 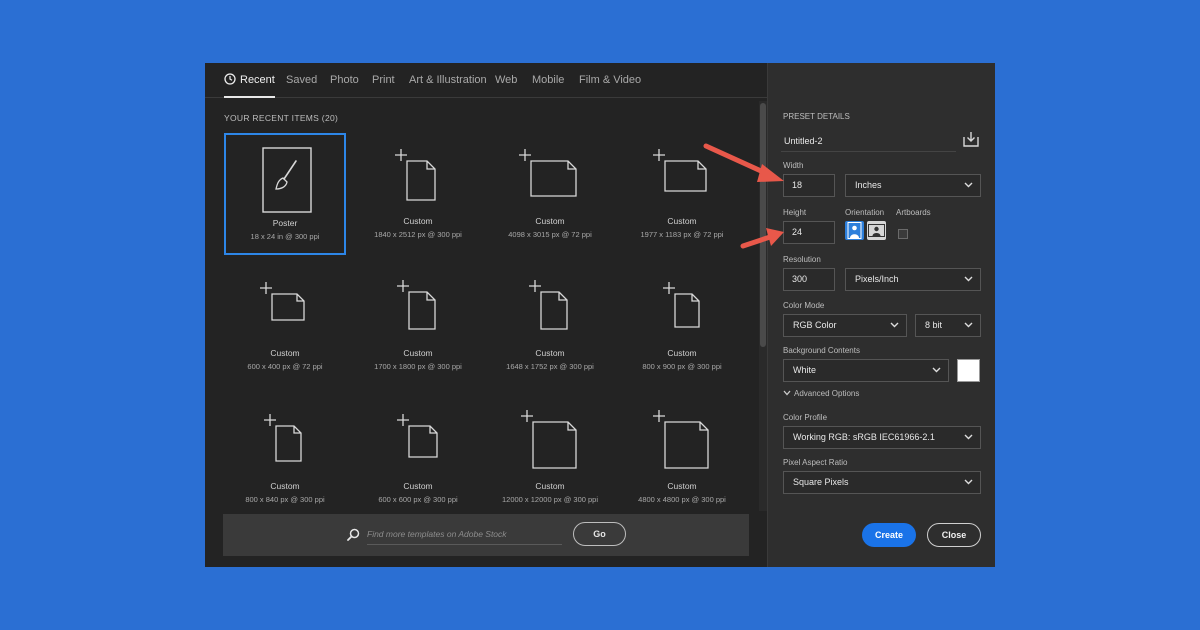 What do you see at coordinates (281, 118) in the screenshot?
I see `recent-items-heading: YOUR RECENT ITEMS (20)` at bounding box center [281, 118].